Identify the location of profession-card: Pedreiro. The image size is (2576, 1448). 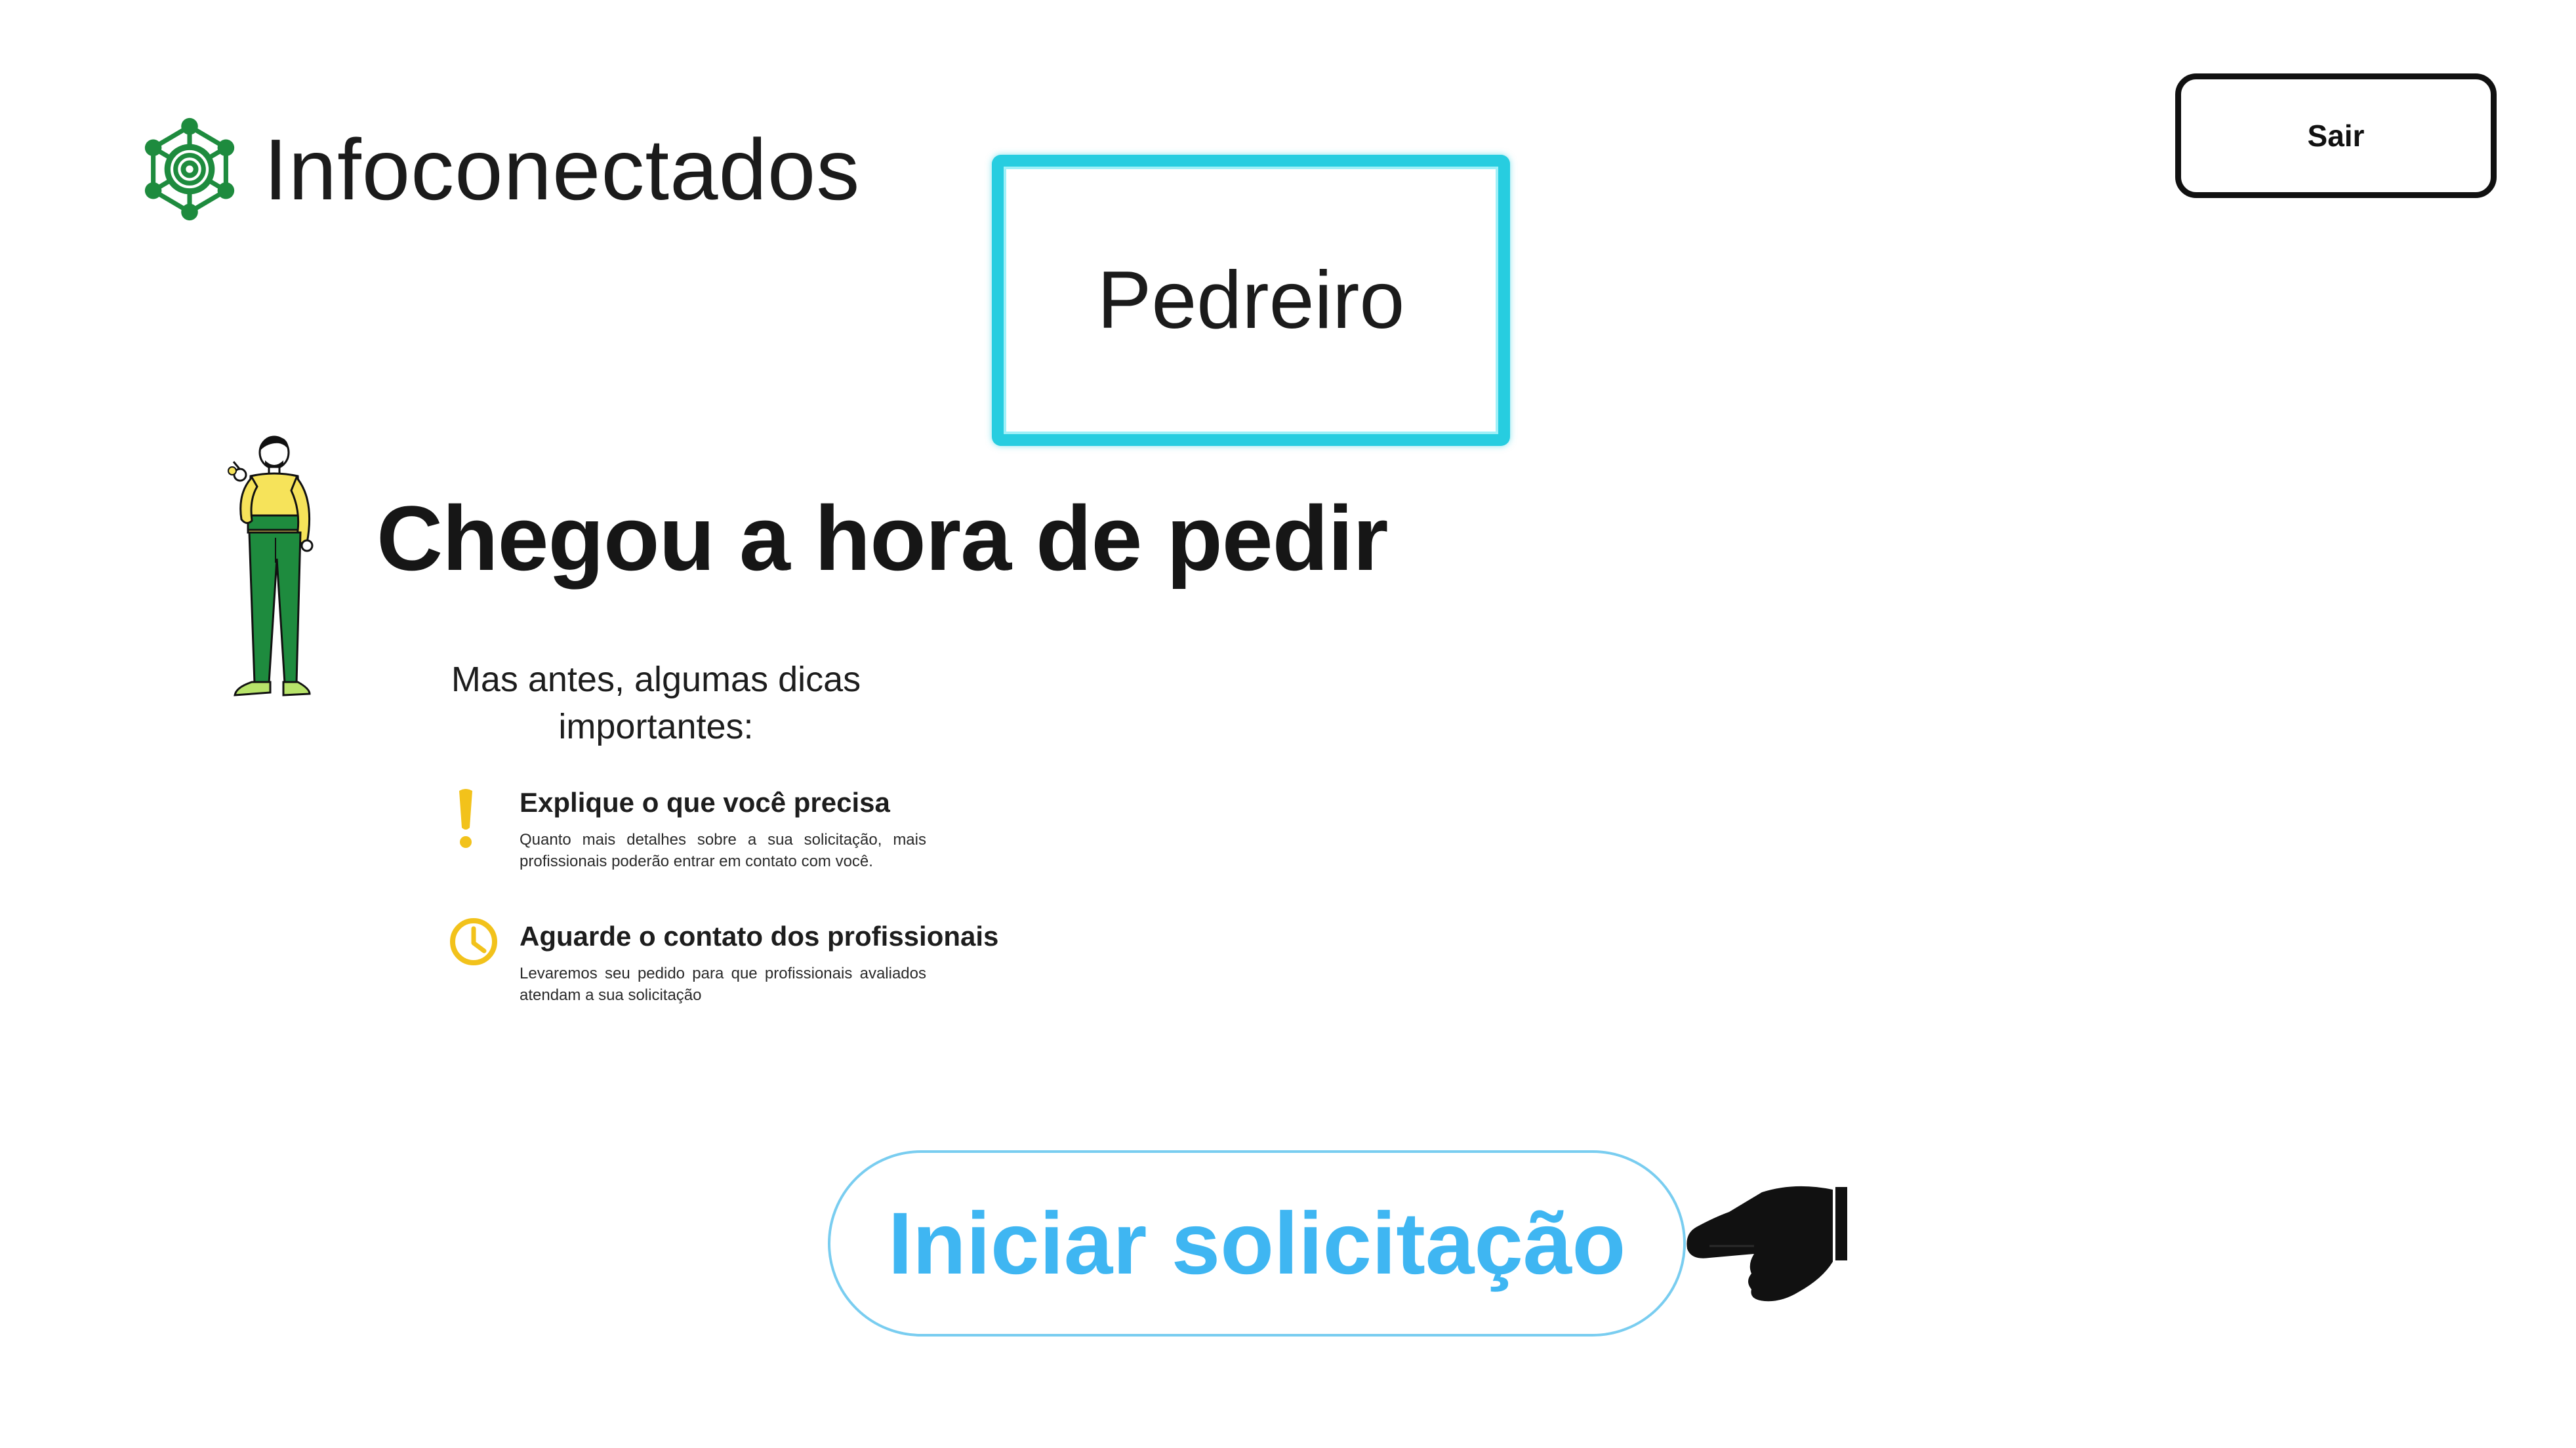
(1251, 300).